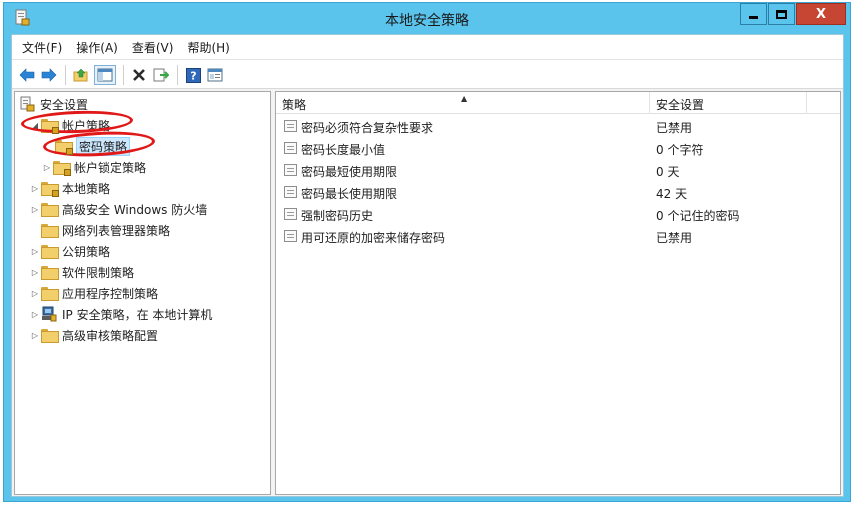 This screenshot has height=505, width=854. I want to click on tree-item-local-policies: ▷ 本地策略, so click(69, 188).